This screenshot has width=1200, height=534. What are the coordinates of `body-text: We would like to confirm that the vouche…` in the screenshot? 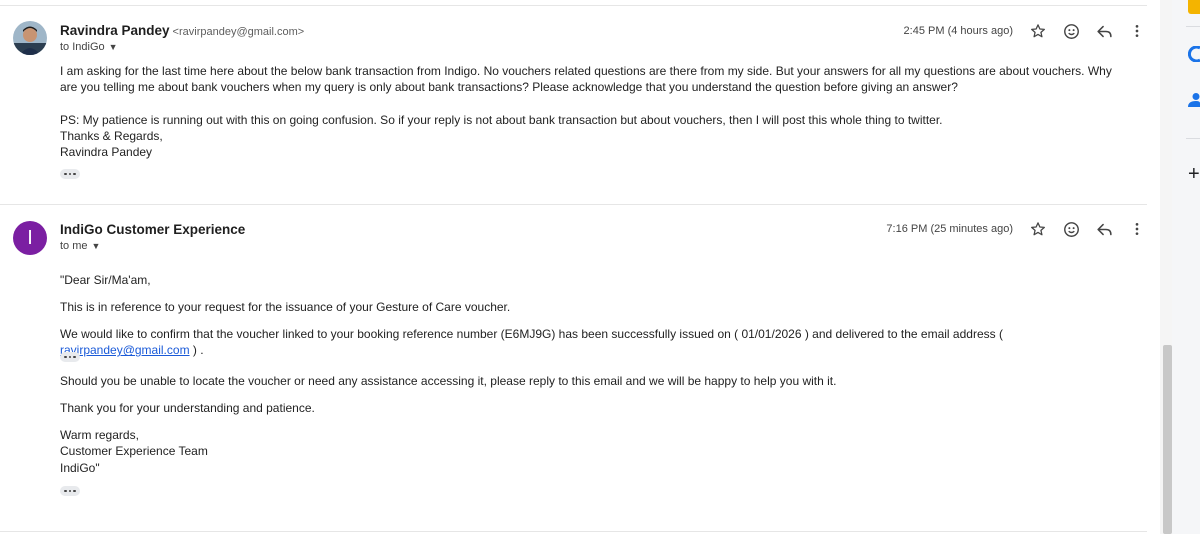 It's located at (531, 334).